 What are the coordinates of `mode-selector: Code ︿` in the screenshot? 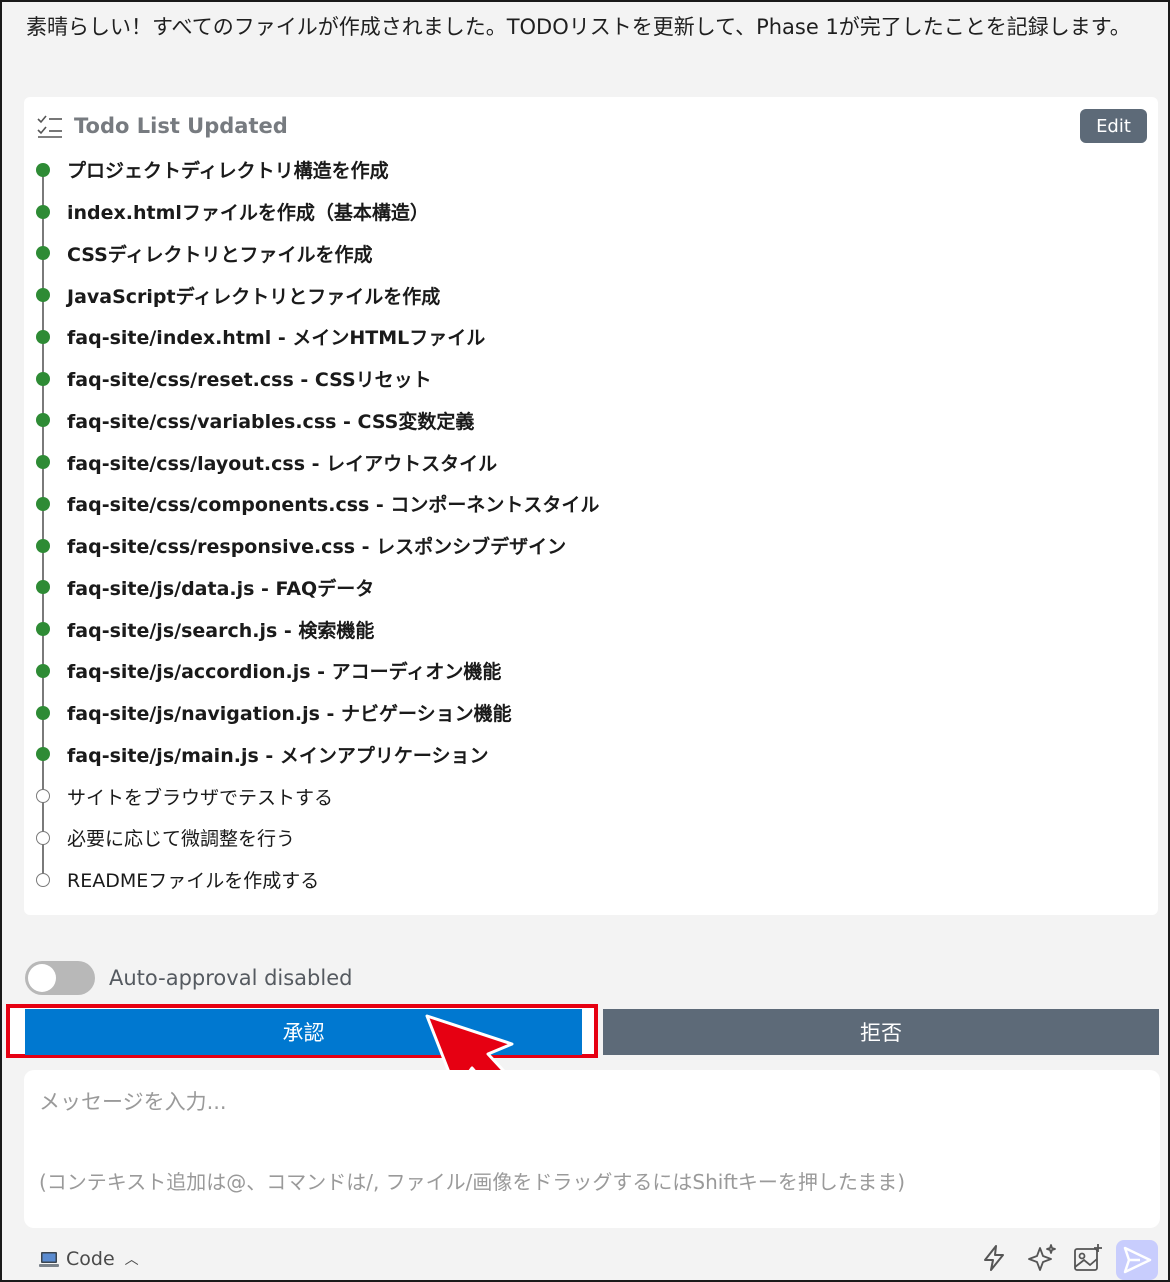 It's located at (88, 1259).